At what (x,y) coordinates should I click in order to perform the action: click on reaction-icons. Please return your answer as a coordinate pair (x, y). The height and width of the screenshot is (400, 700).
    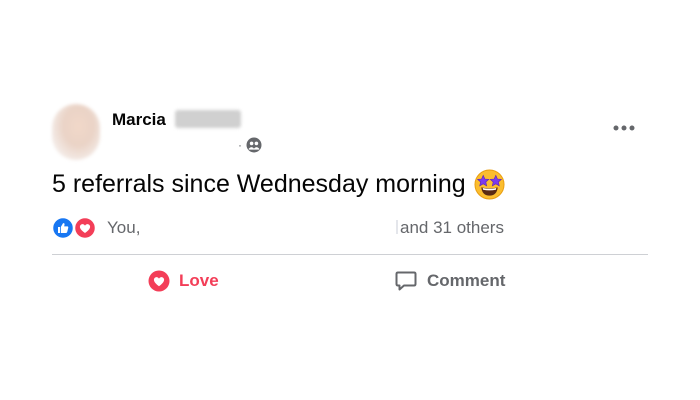
    Looking at the image, I should click on (74, 228).